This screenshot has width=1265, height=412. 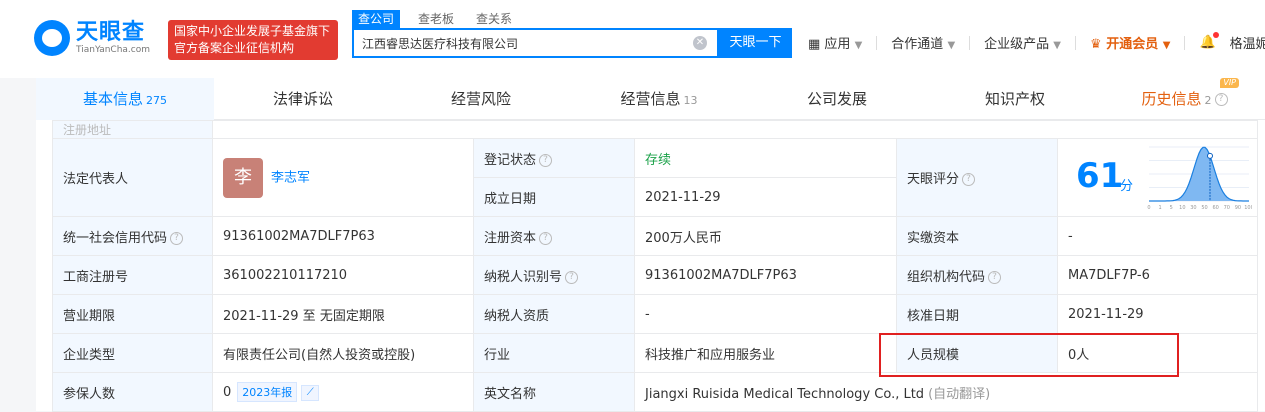 I want to click on search-type-tabs: 查公司 查老板 查关系, so click(x=443, y=19).